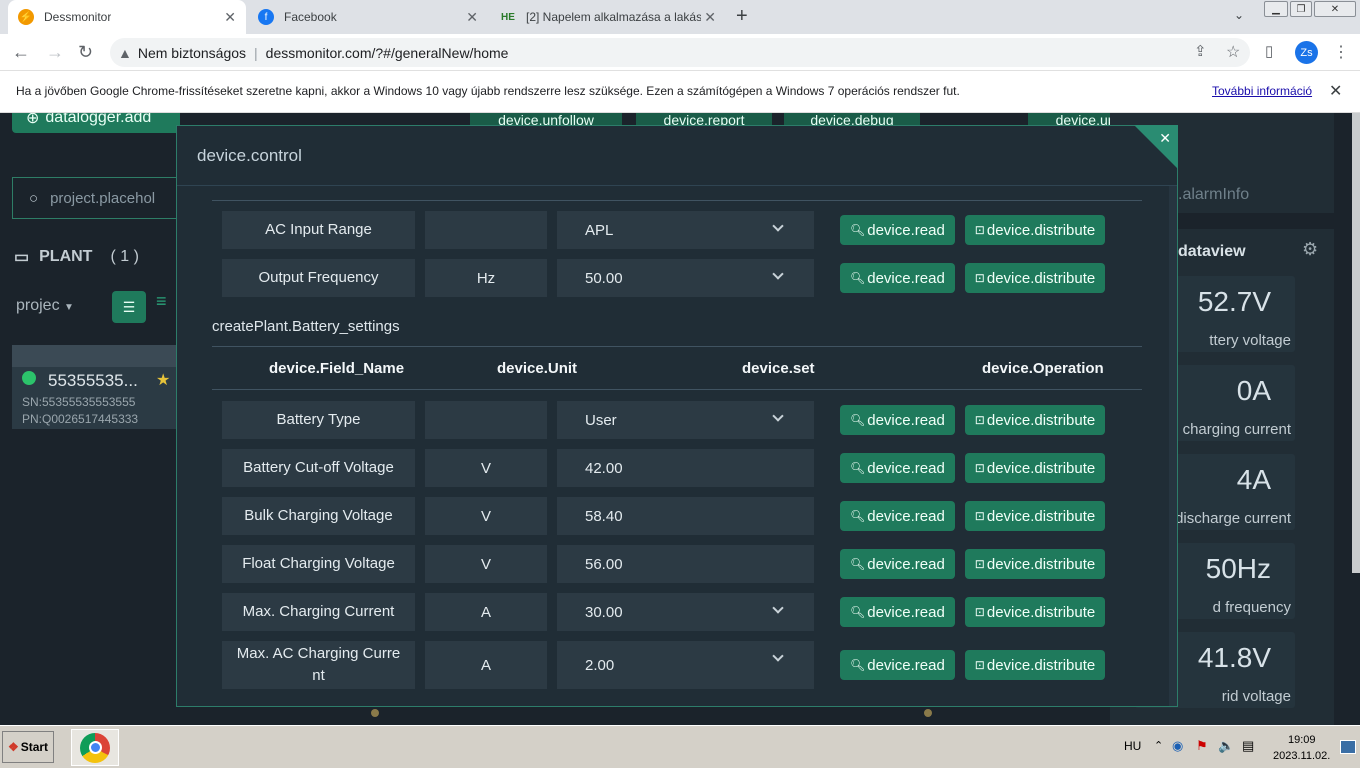 This screenshot has width=1360, height=768. Describe the element at coordinates (604, 278) in the screenshot. I see `field-value: 50.00` at that location.